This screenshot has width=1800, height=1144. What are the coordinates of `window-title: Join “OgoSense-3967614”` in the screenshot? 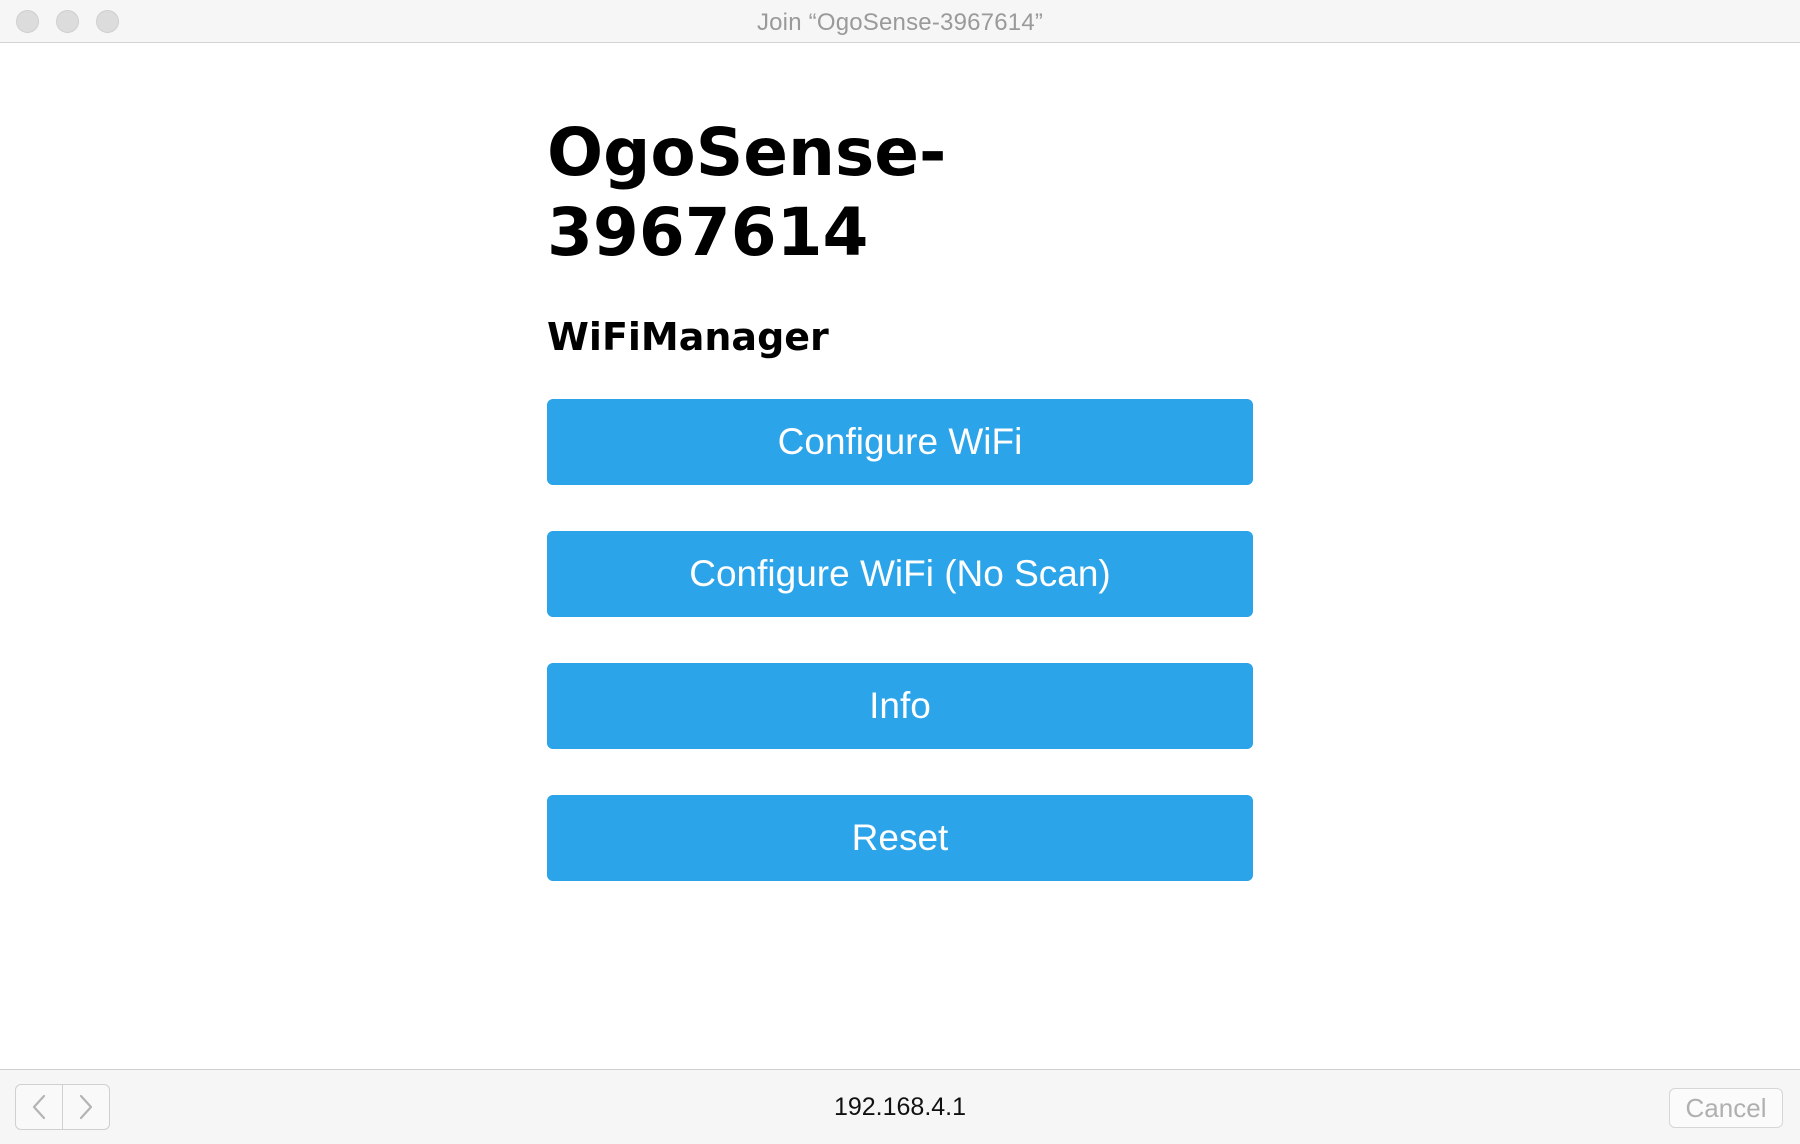 It's located at (900, 22).